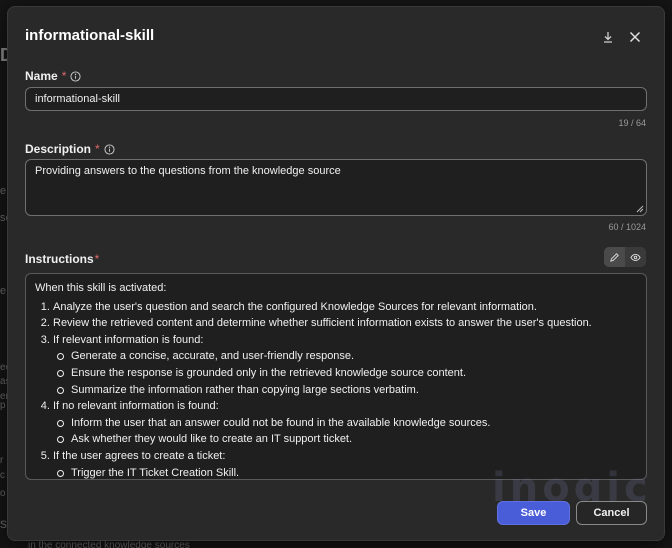 The image size is (672, 548). Describe the element at coordinates (635, 257) in the screenshot. I see `eye-icon` at that location.